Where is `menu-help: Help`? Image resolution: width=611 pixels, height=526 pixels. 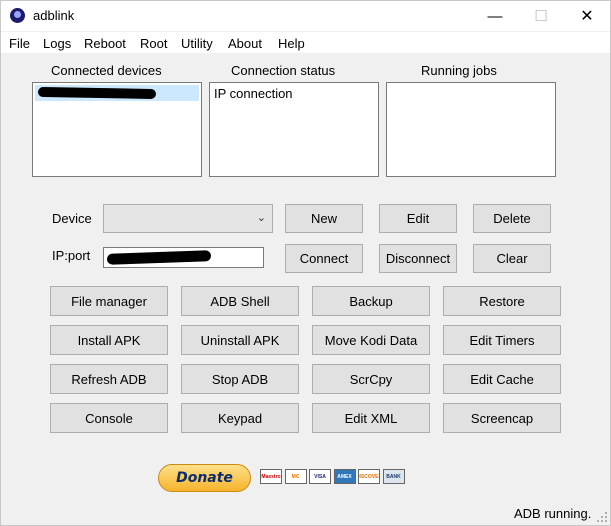 menu-help: Help is located at coordinates (291, 43).